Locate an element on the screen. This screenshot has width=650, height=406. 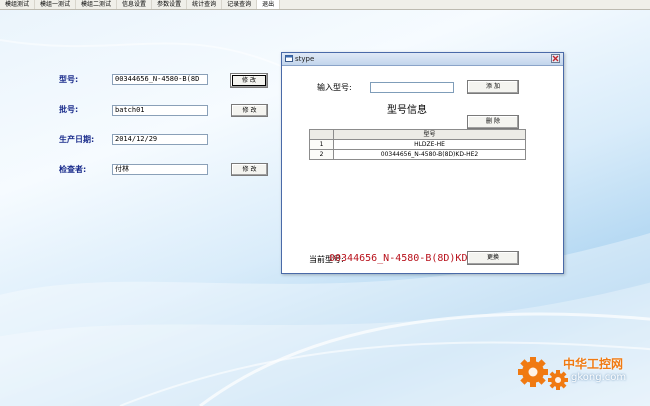
menu-item-parameter-settings: 参数设置 is located at coordinates (170, 4).